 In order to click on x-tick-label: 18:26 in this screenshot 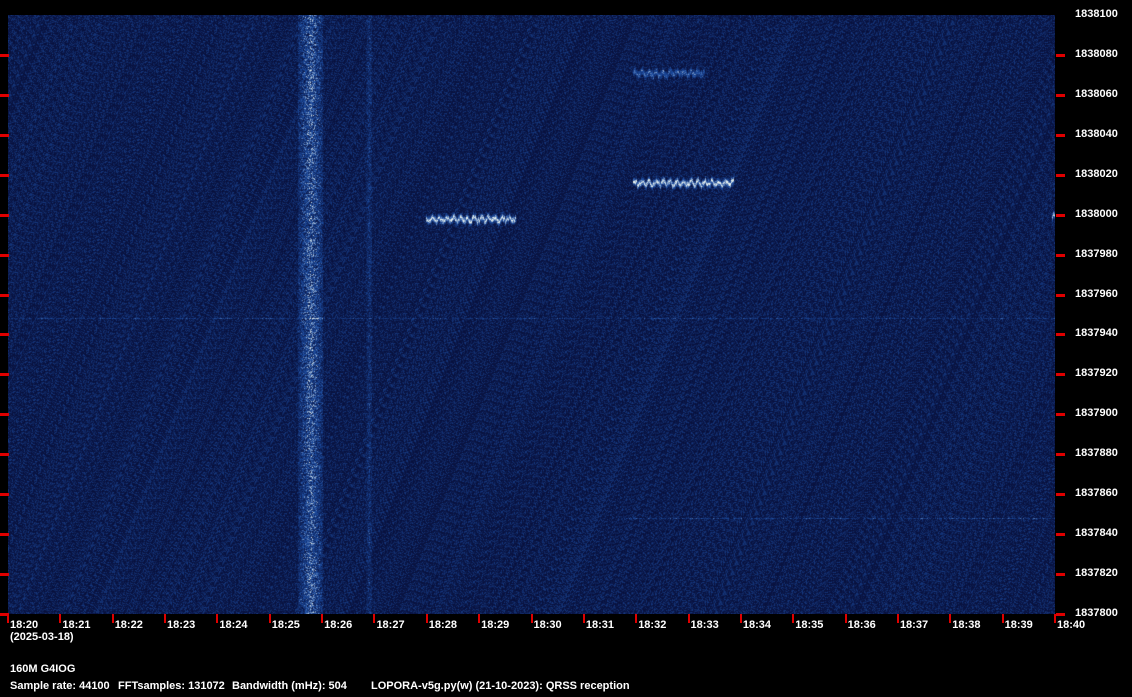, I will do `click(338, 625)`.